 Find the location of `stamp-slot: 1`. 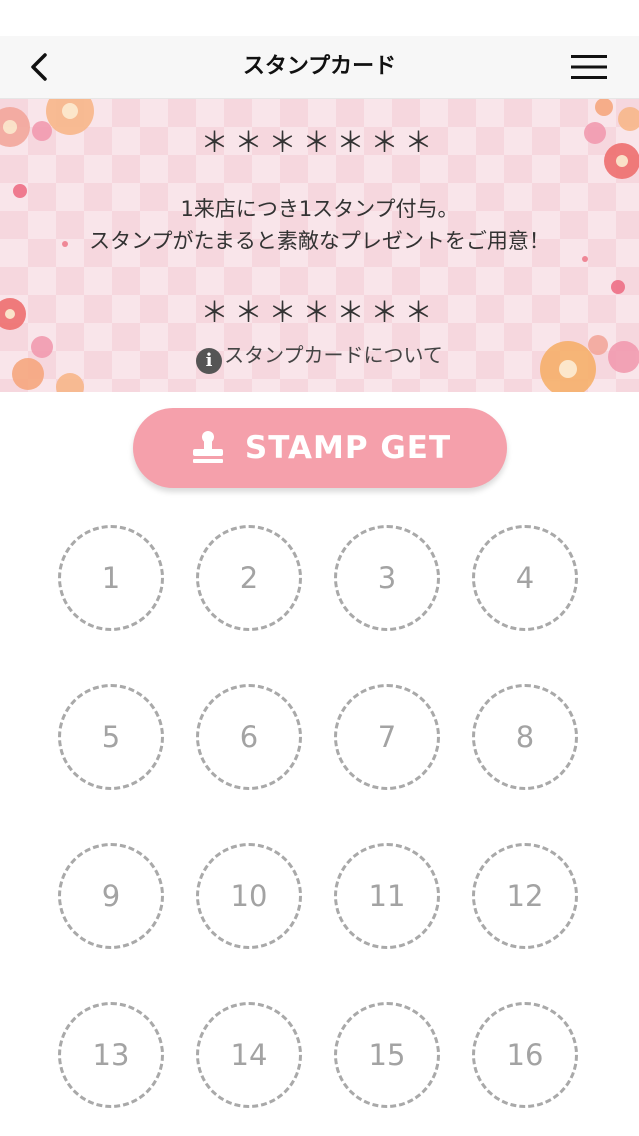

stamp-slot: 1 is located at coordinates (111, 578).